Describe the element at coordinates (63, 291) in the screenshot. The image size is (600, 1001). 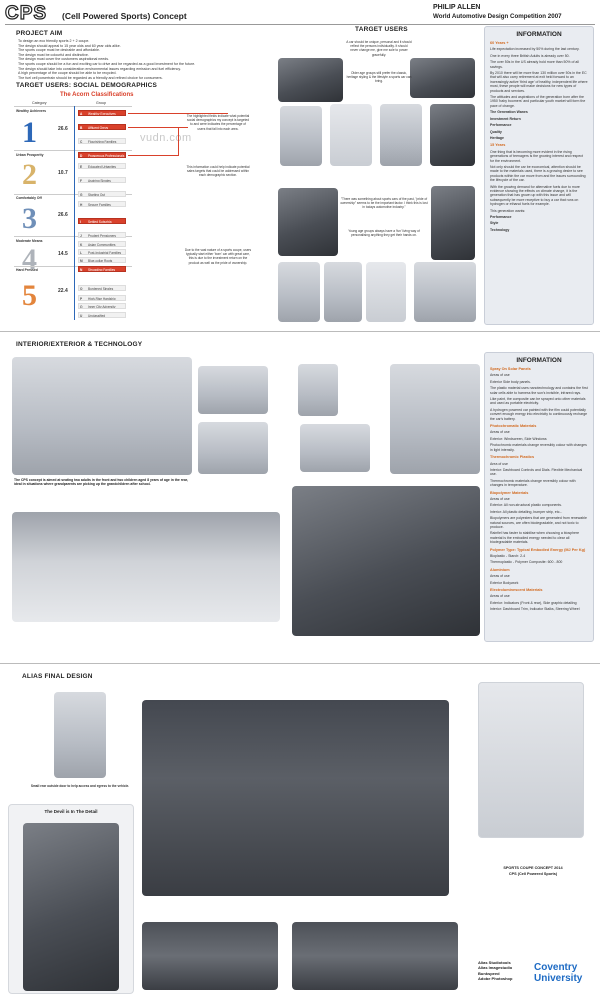
I see `category-percent: 22.4` at that location.